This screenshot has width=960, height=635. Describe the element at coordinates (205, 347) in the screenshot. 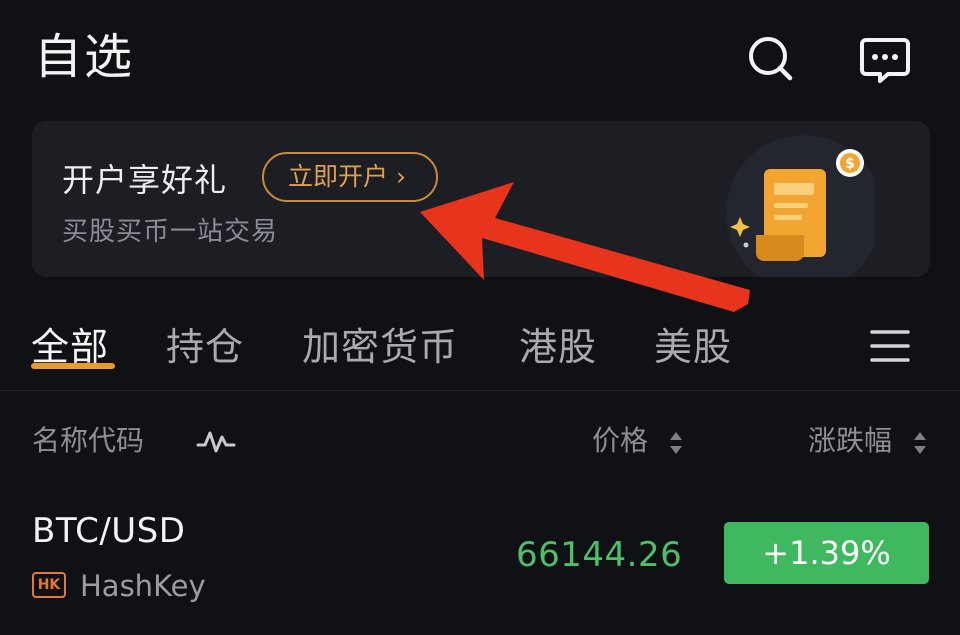

I see `tab-holdings: 持仓` at that location.